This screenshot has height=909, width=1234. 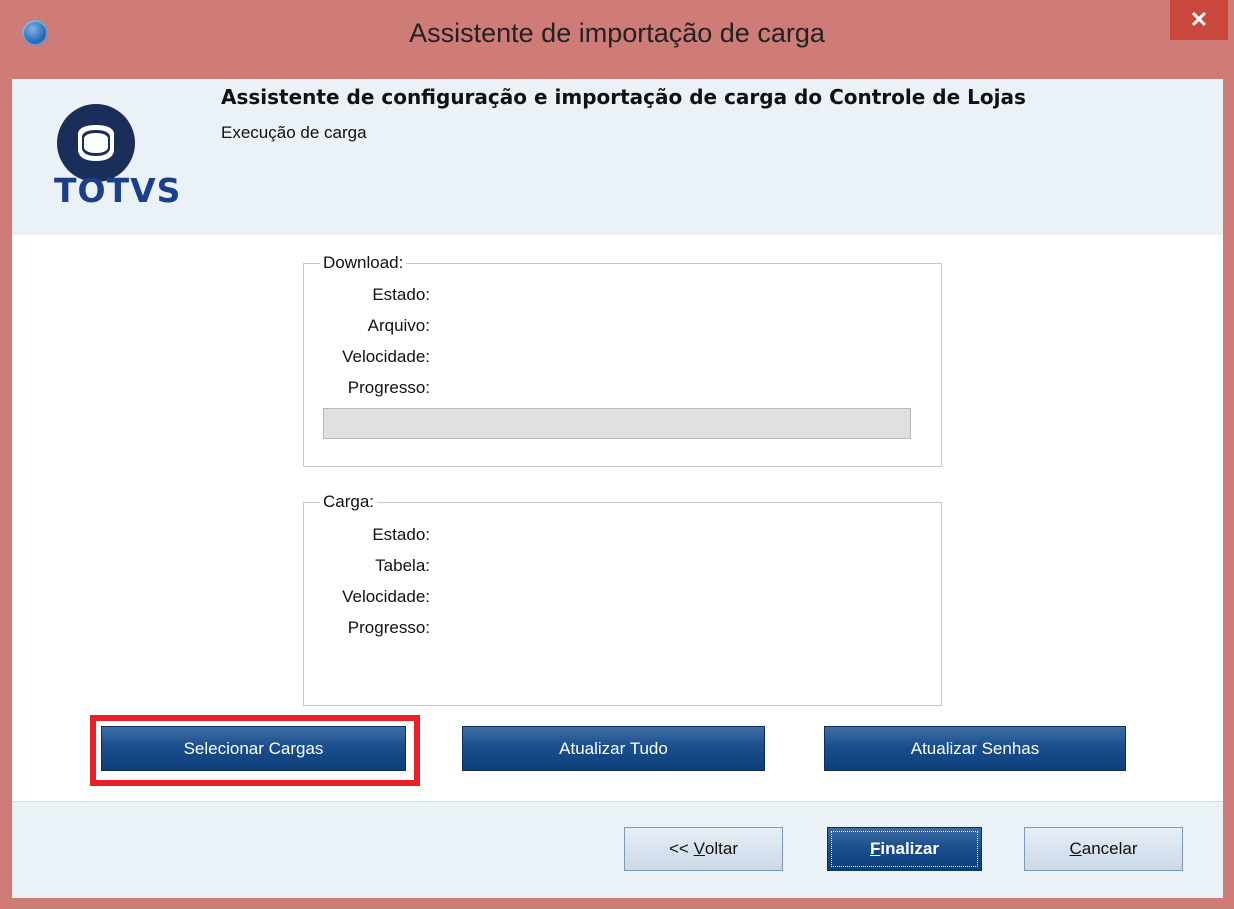 What do you see at coordinates (1109, 848) in the screenshot?
I see `cancelar-rest: ancelar` at bounding box center [1109, 848].